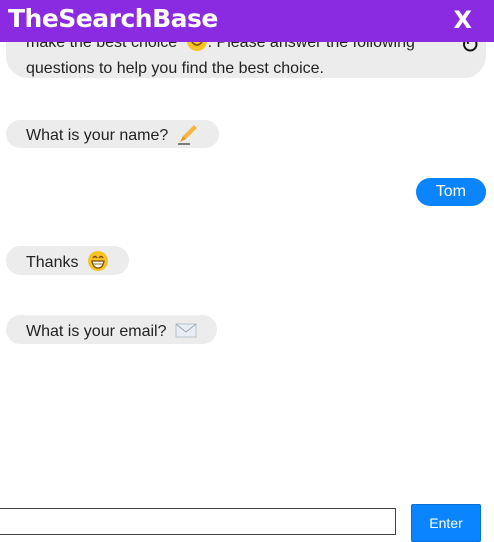 The height and width of the screenshot is (542, 494). I want to click on close-button: X, so click(462, 20).